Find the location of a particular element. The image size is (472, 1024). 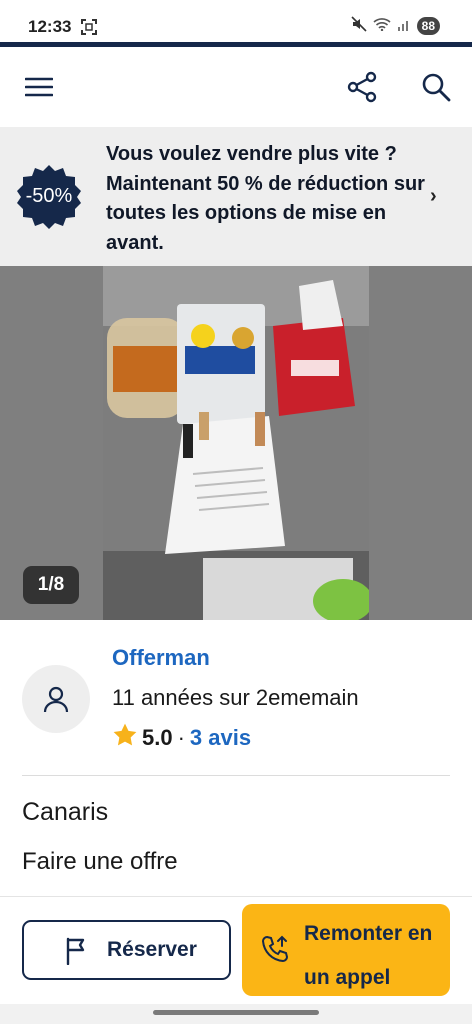

flag-icon is located at coordinates (77, 953).